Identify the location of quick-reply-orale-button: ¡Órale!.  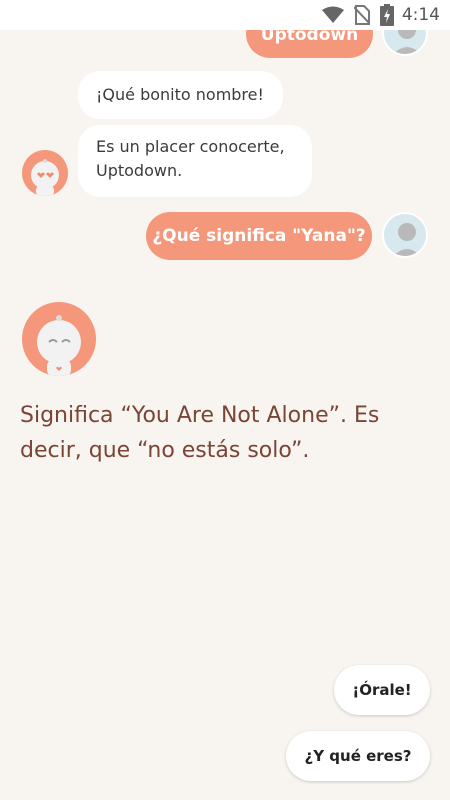
(382, 690).